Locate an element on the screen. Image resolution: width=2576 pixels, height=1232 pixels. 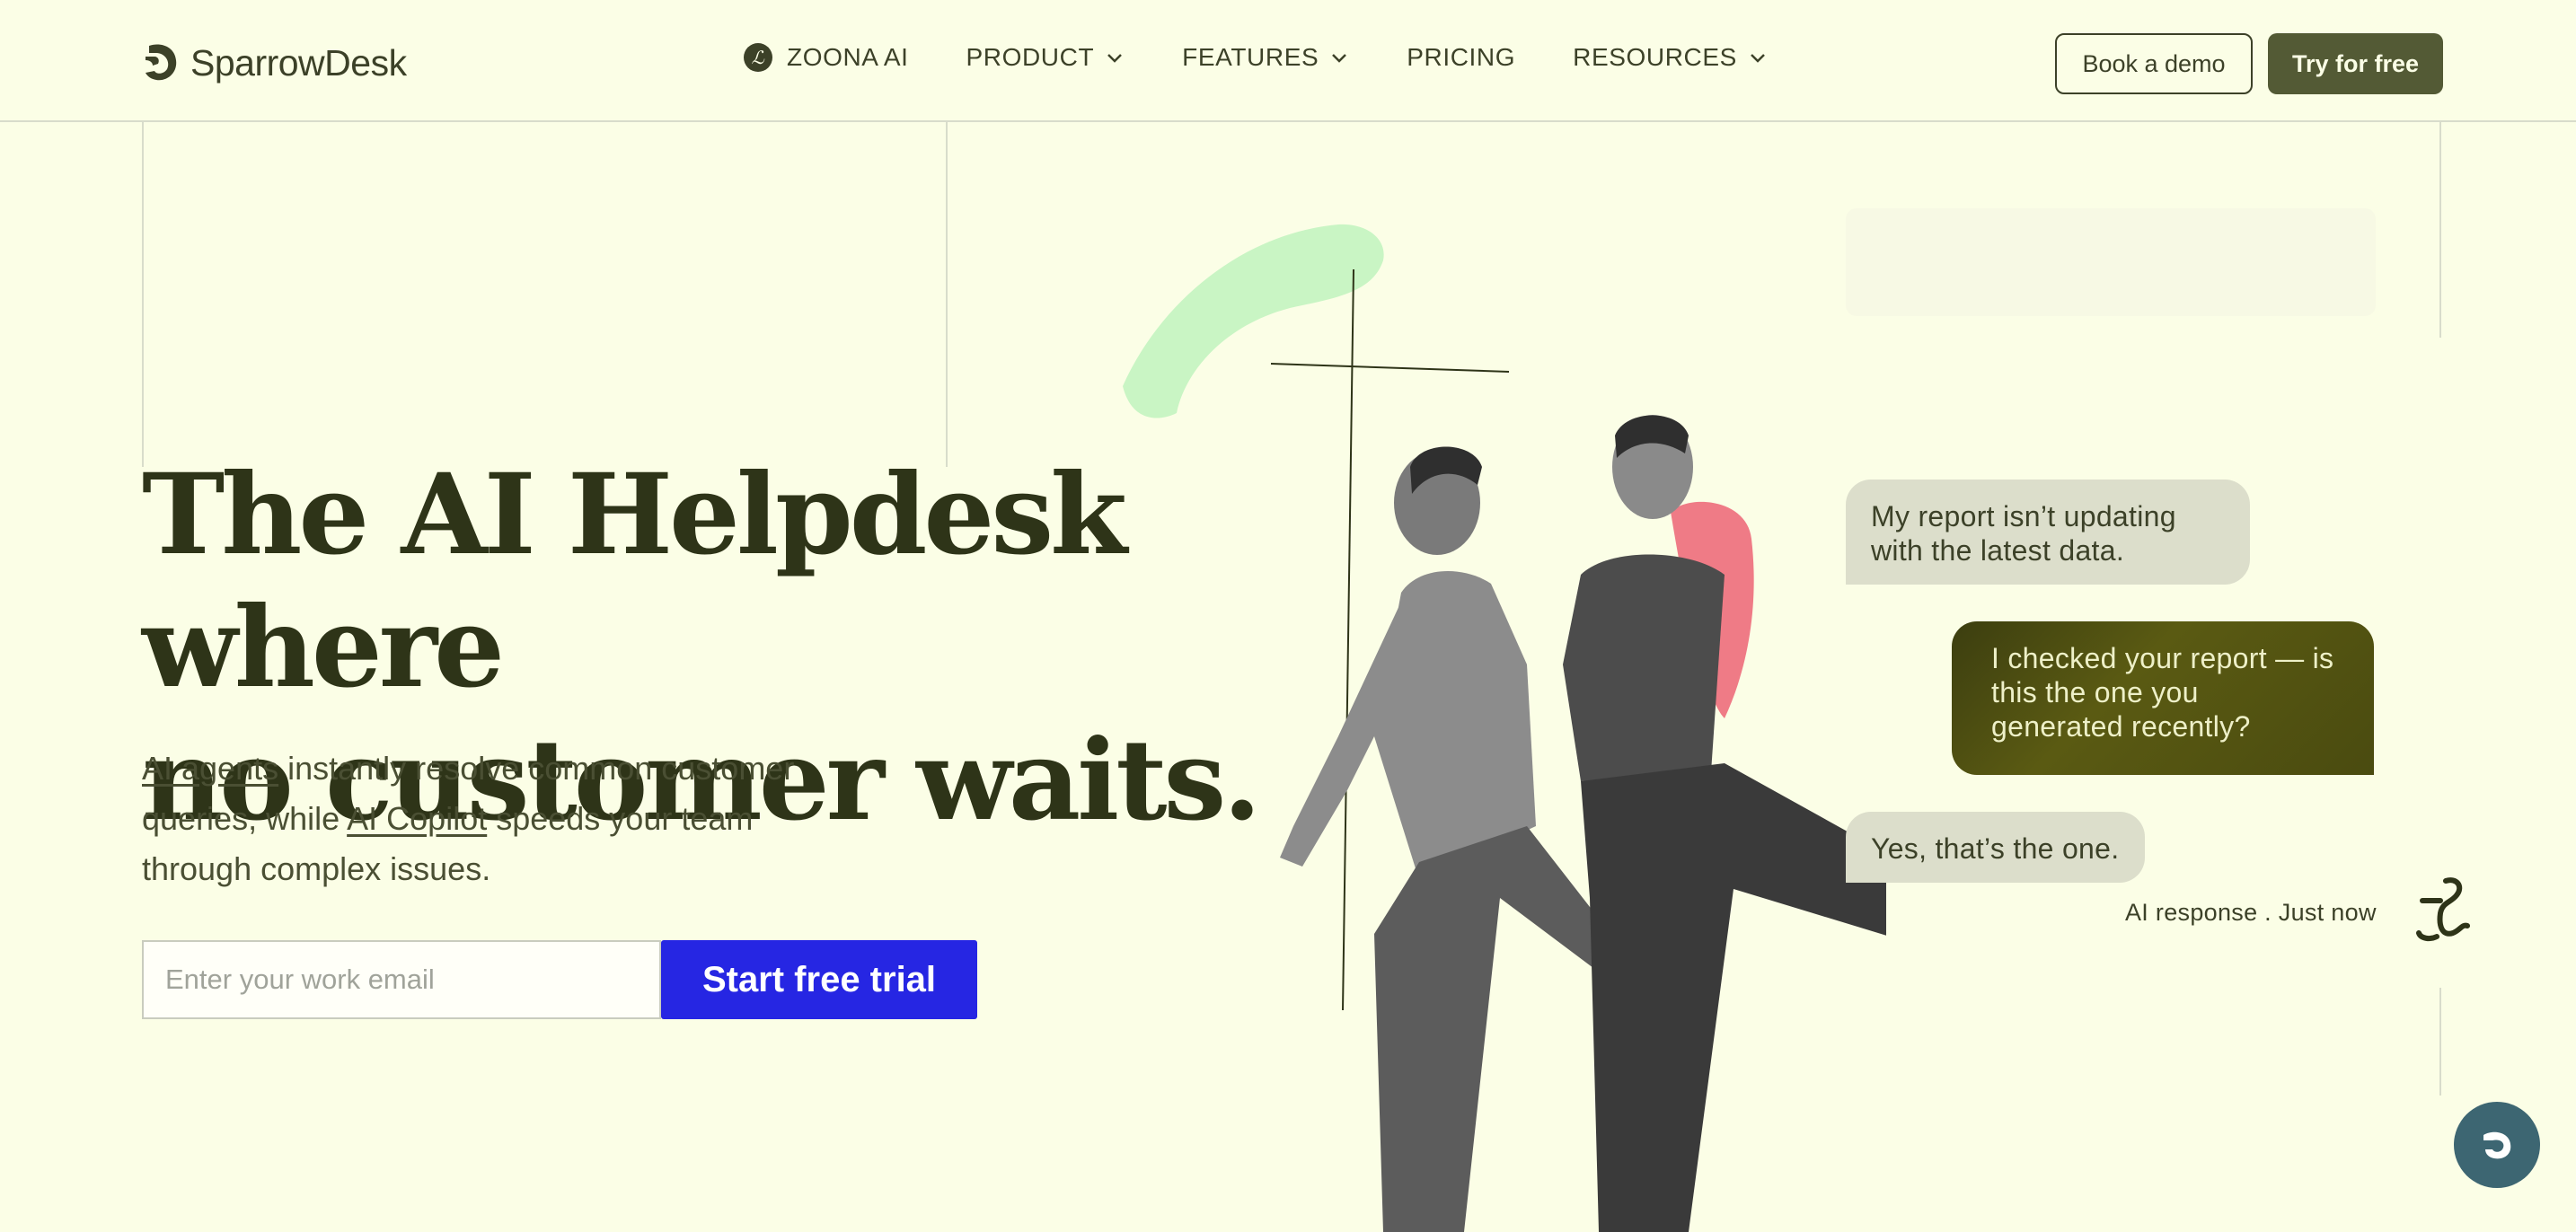
chat-bubble-customer: Yes, that’s the one. is located at coordinates (1996, 847).